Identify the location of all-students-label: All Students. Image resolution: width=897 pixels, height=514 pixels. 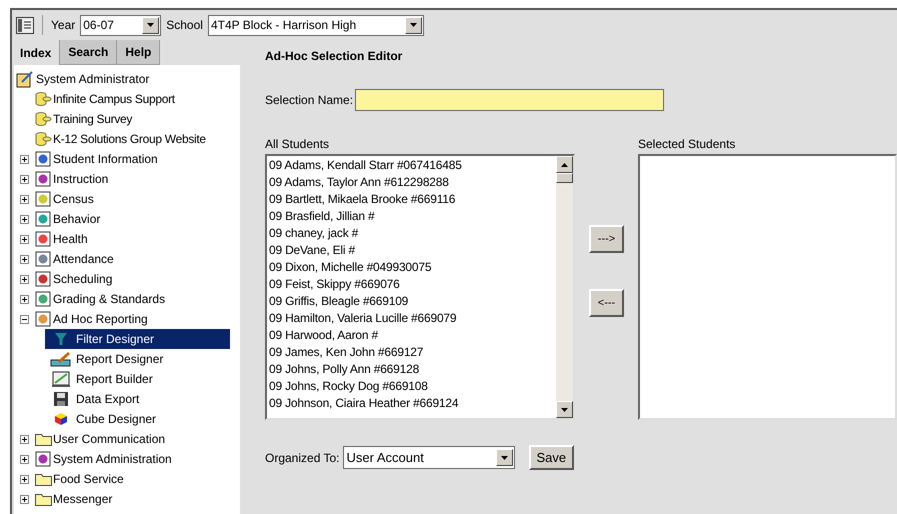
(297, 144).